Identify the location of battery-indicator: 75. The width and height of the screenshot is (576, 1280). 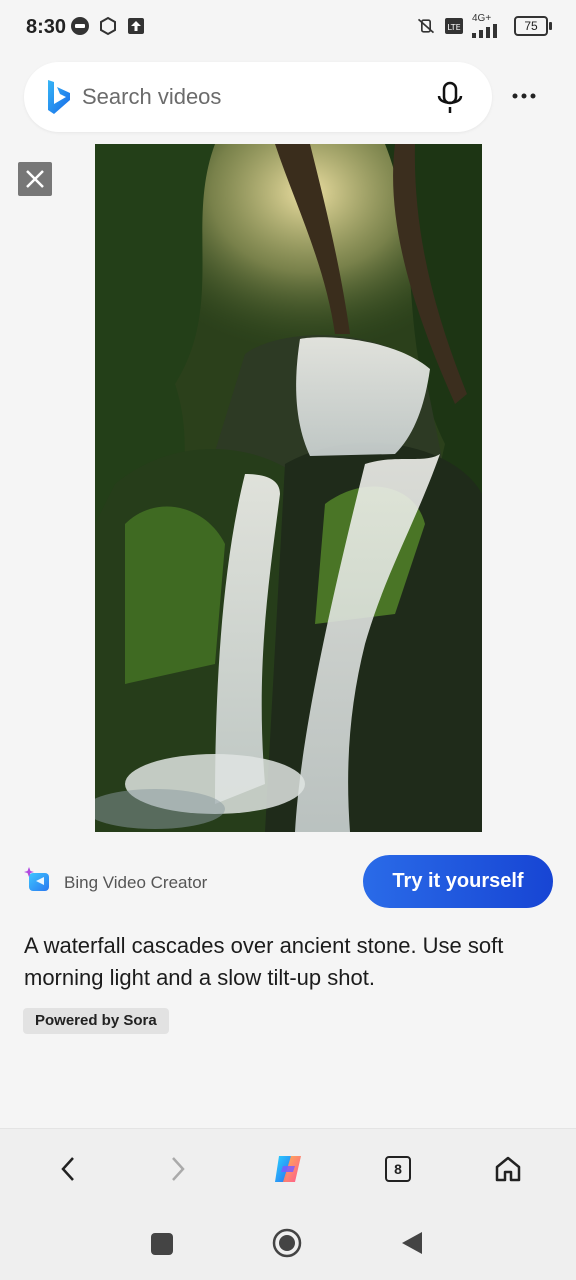
(533, 26).